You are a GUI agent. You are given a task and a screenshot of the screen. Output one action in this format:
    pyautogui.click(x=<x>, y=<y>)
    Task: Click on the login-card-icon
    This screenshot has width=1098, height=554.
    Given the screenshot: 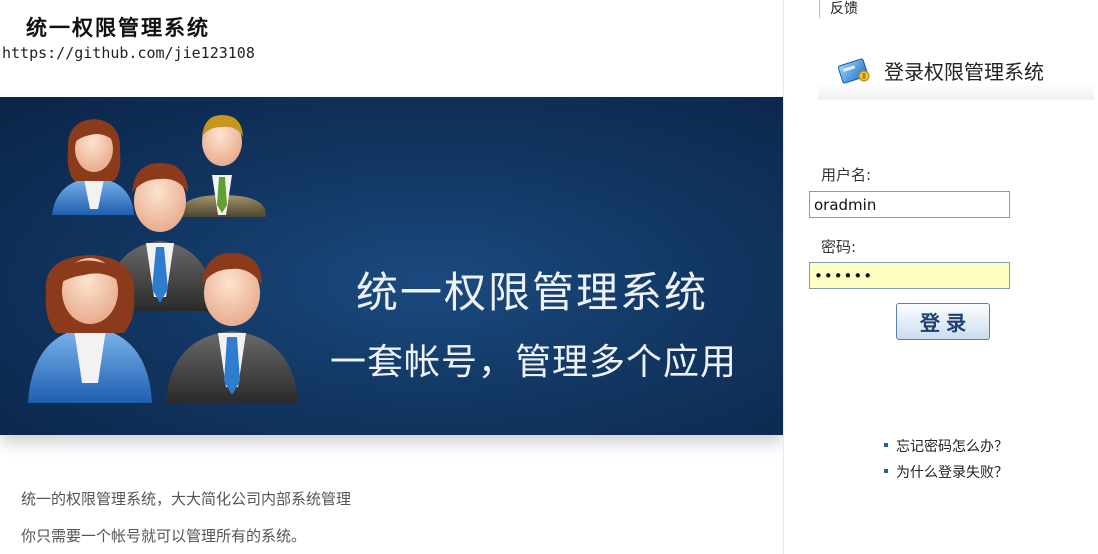 What is the action you would take?
    pyautogui.click(x=854, y=71)
    